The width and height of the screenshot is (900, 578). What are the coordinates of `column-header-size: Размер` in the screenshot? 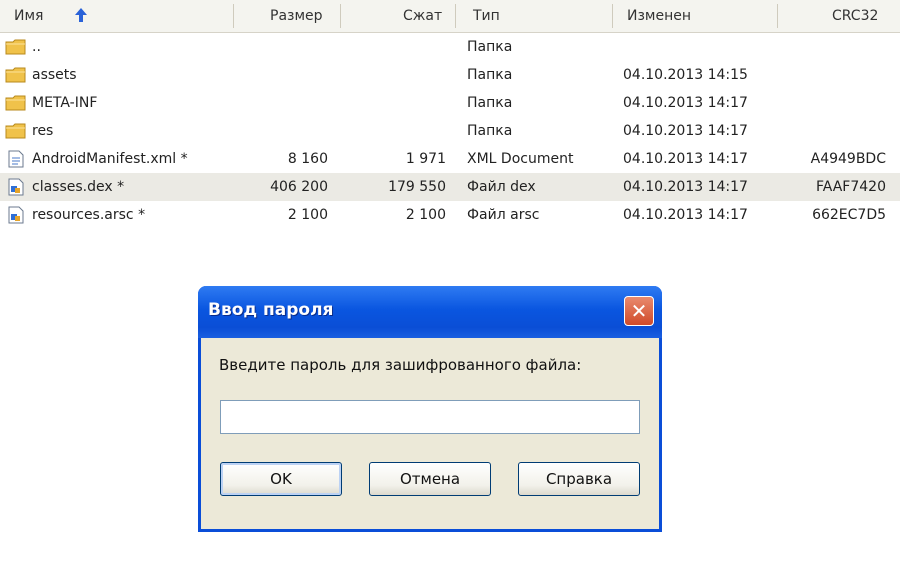 It's located at (296, 16).